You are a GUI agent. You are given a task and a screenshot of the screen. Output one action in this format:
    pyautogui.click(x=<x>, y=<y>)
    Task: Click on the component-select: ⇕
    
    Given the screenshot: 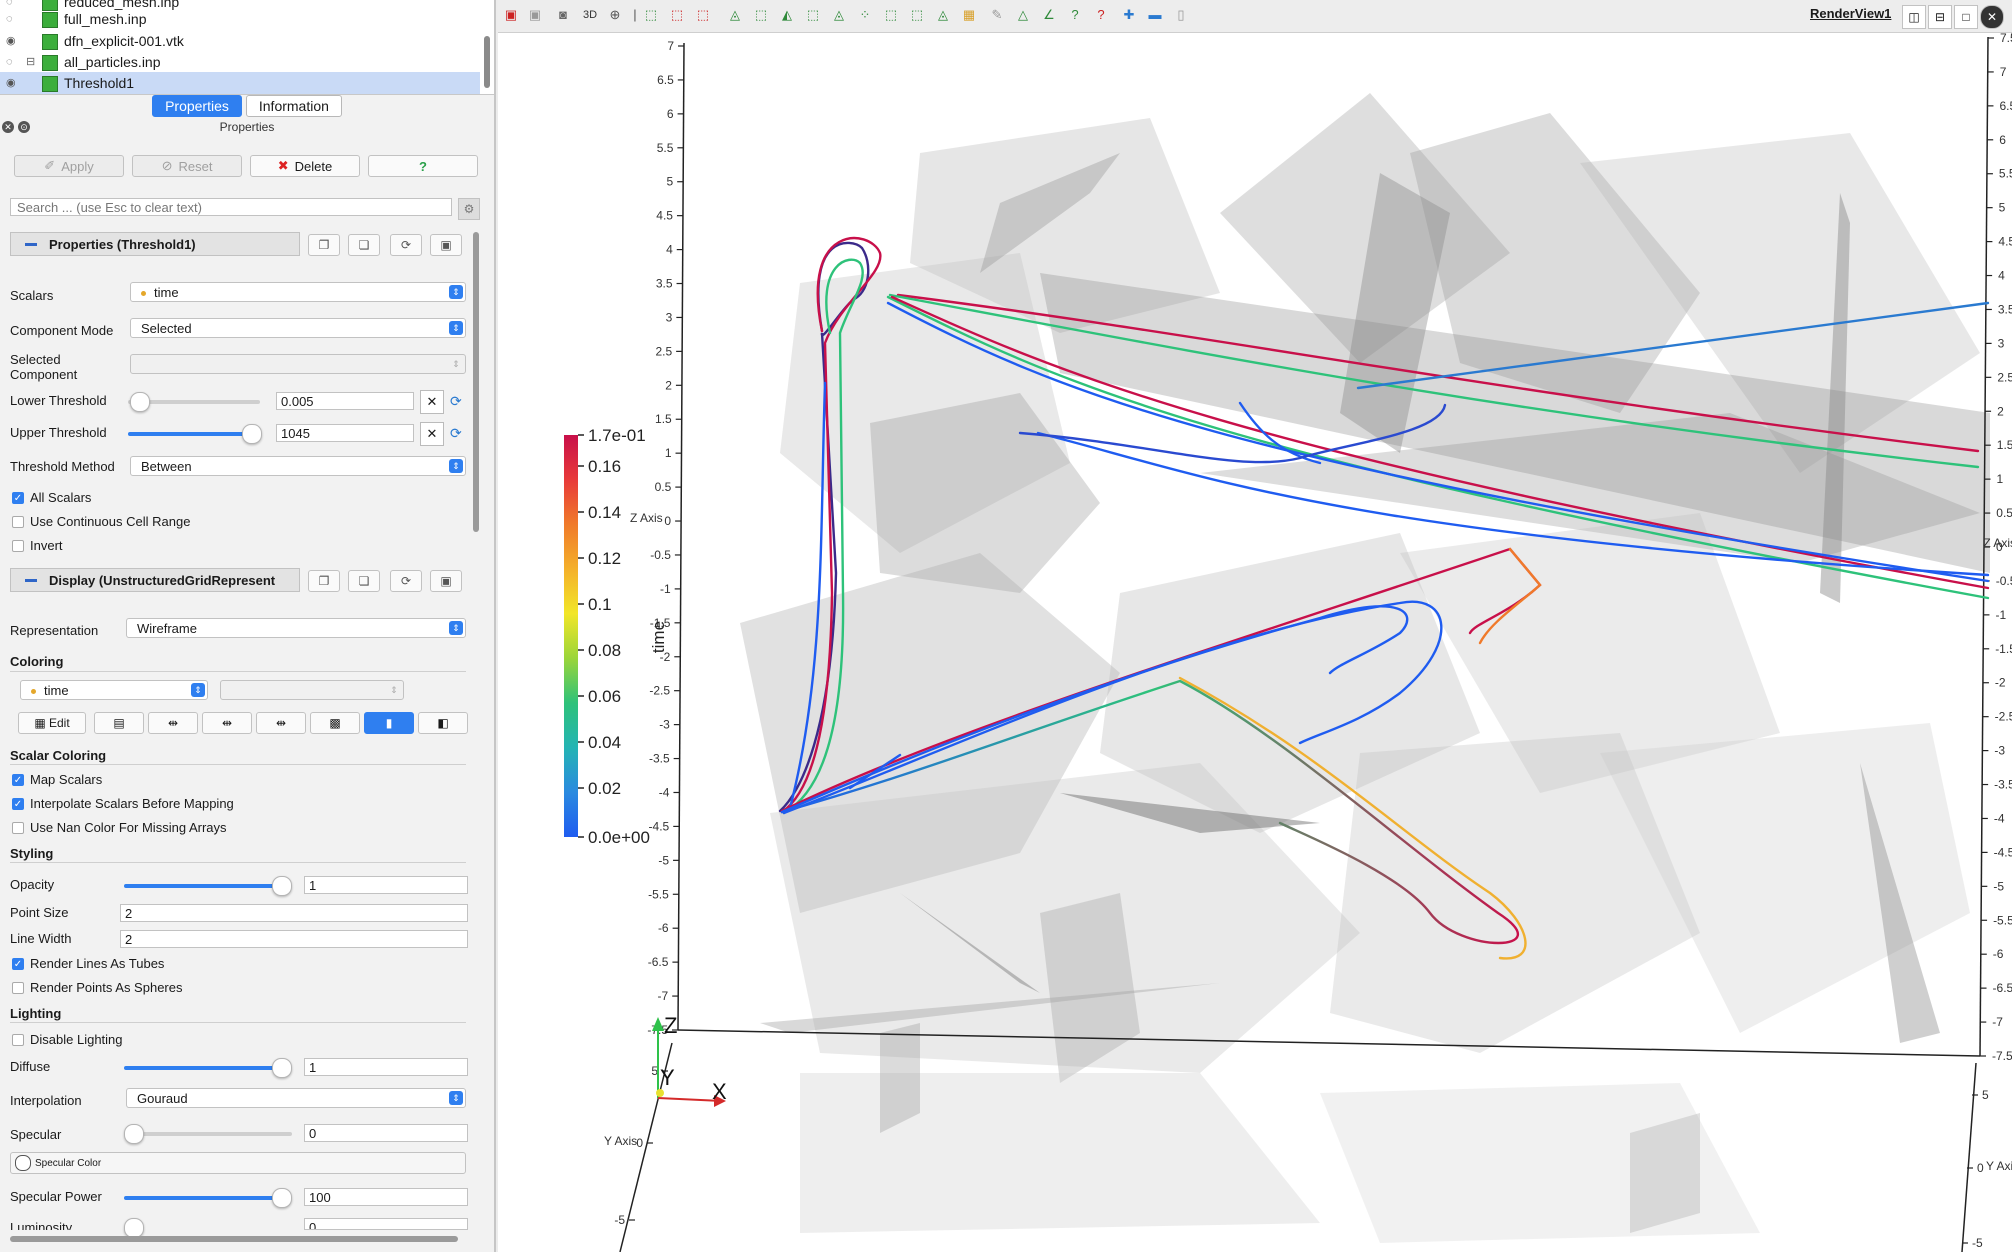 What is the action you would take?
    pyautogui.click(x=312, y=690)
    